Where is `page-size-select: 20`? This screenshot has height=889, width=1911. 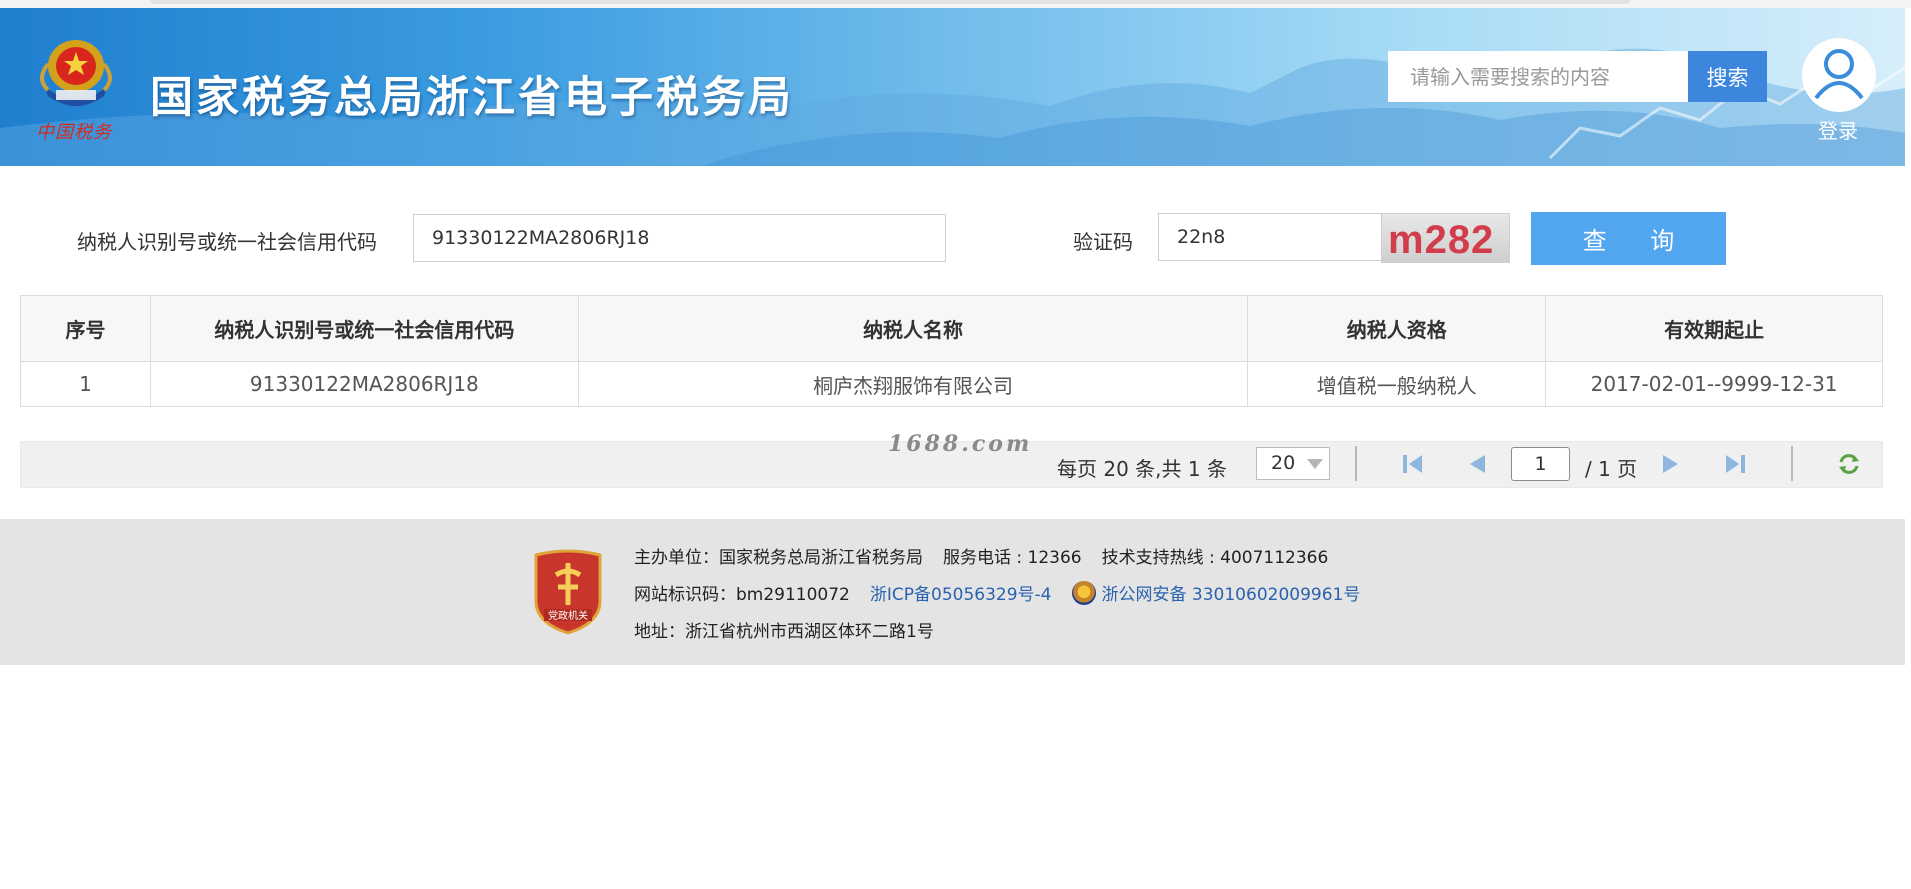 page-size-select: 20 is located at coordinates (1293, 463).